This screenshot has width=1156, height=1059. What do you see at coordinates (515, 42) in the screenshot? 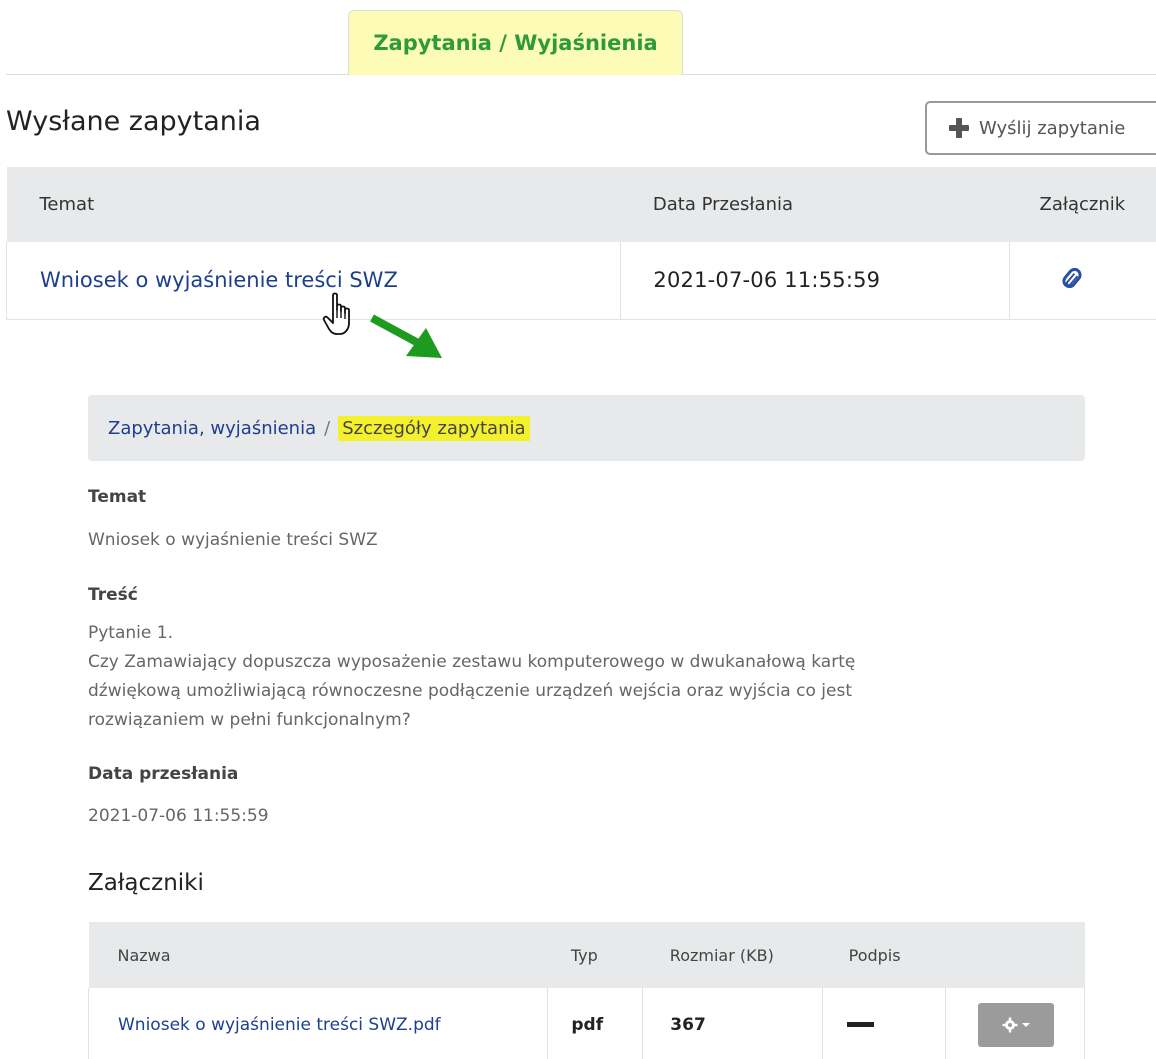
I see `tab-zapytania-wyjasnienia: Zapytania / Wyjaśnienia` at bounding box center [515, 42].